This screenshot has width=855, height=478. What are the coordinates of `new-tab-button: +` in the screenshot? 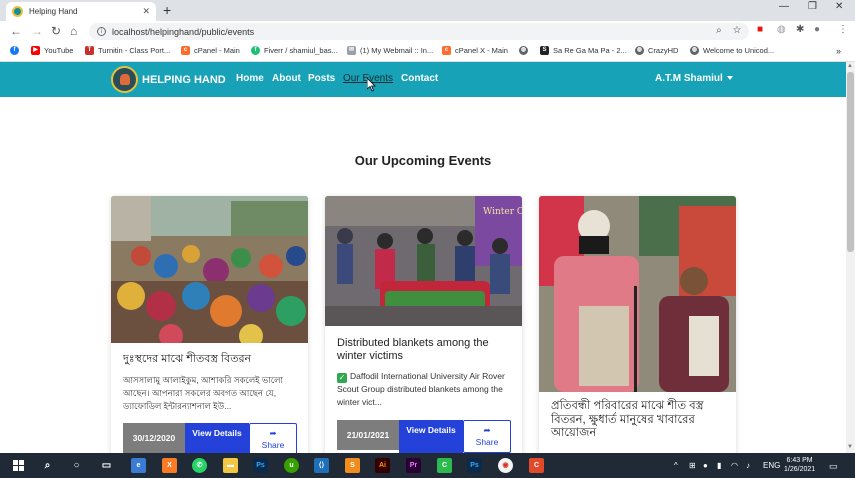 It's located at (167, 10).